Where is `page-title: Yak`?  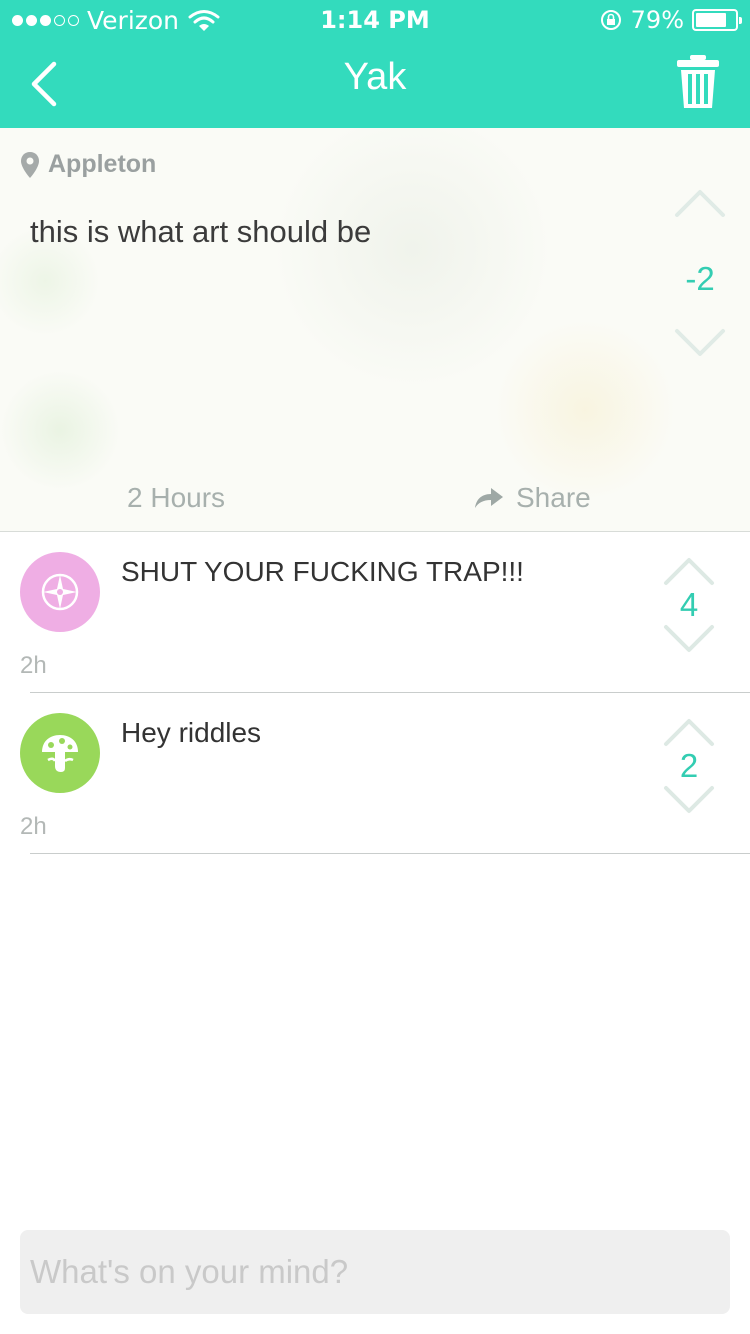
page-title: Yak is located at coordinates (375, 77).